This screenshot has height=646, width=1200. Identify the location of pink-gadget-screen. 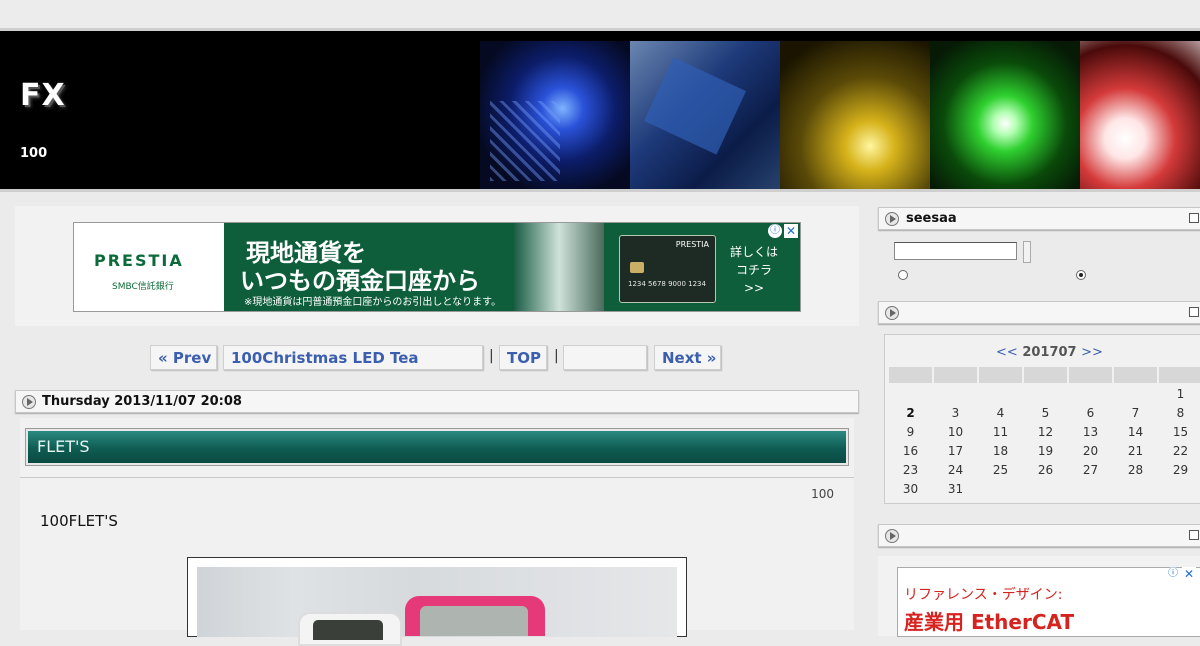
(474, 621).